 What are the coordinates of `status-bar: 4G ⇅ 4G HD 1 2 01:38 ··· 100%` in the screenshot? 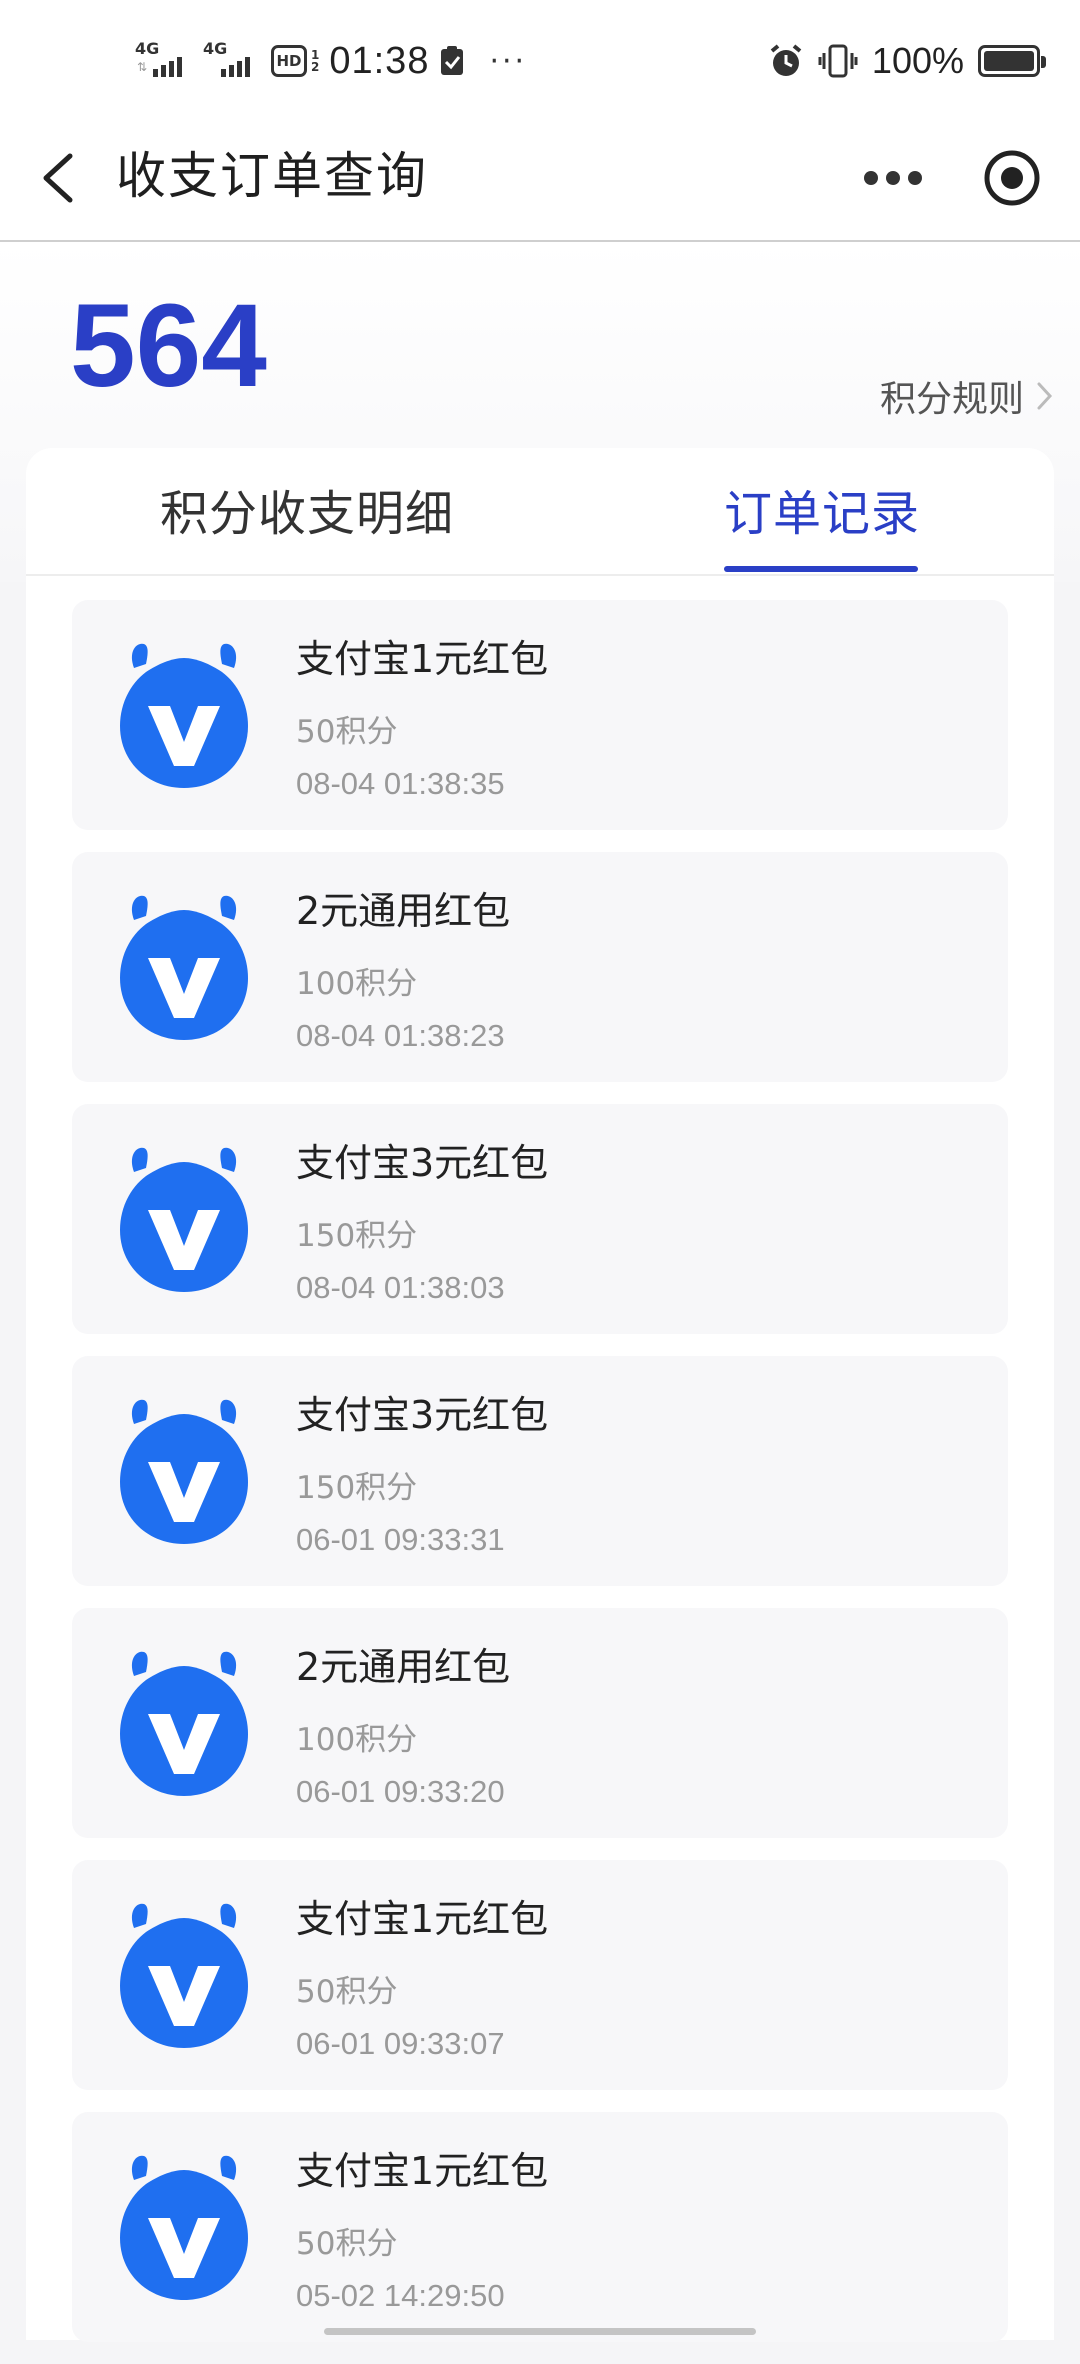 It's located at (540, 59).